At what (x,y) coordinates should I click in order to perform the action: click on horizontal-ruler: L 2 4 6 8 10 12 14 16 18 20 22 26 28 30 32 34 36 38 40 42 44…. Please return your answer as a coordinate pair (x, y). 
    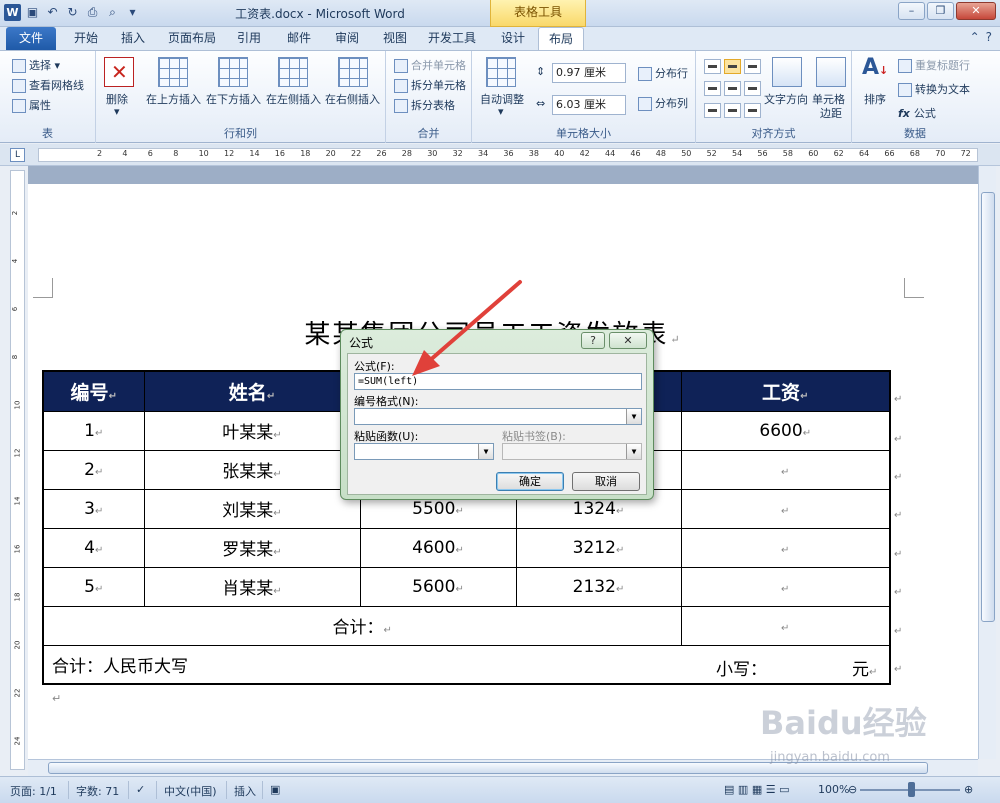
    Looking at the image, I should click on (500, 155).